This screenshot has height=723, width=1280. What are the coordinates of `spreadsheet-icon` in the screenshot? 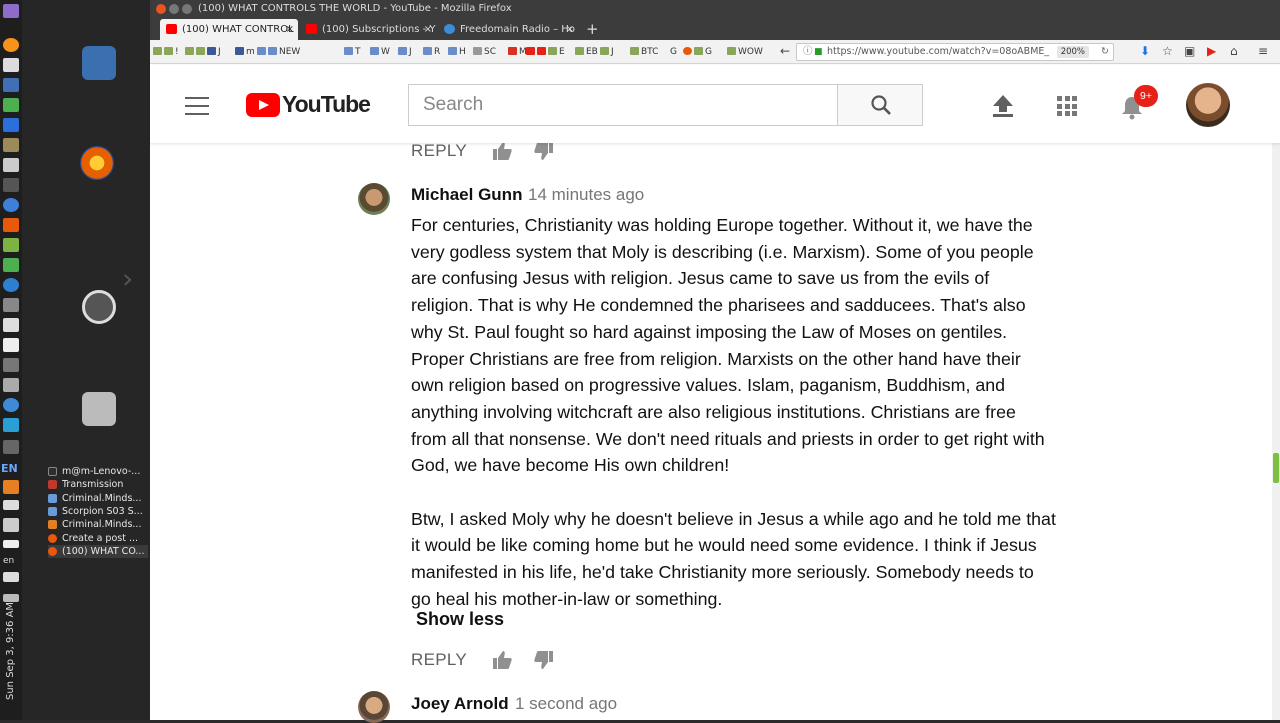 It's located at (11, 105).